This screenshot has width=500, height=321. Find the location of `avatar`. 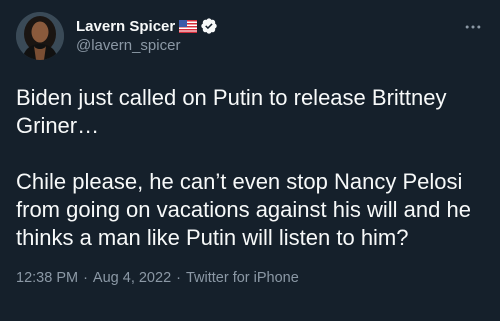

avatar is located at coordinates (40, 36).